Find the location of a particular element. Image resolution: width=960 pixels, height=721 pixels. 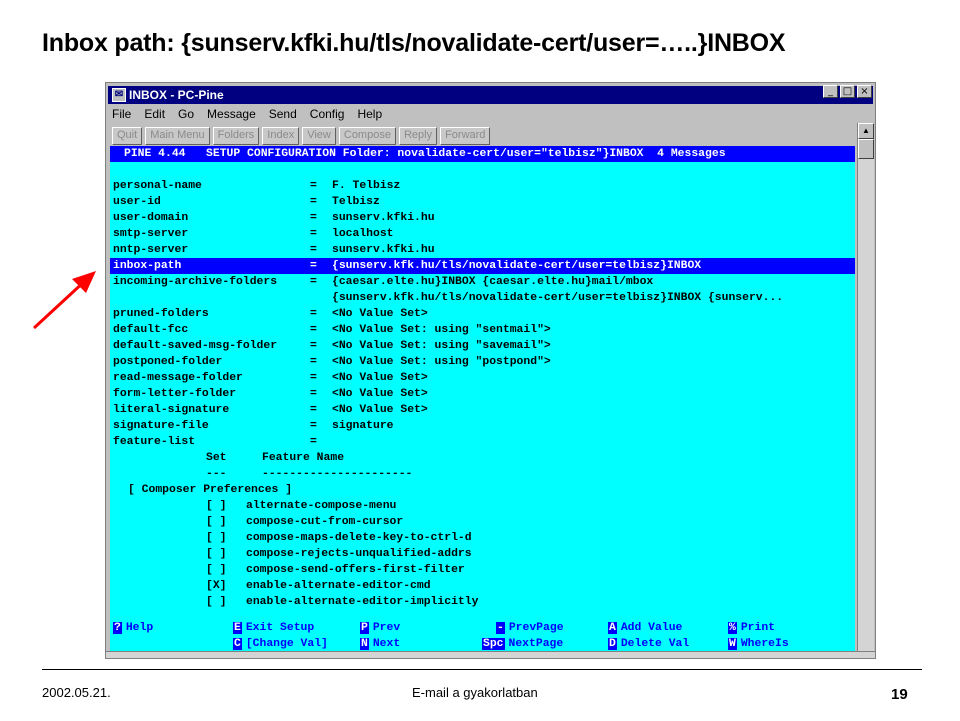

pine-app-icon: ✉ is located at coordinates (119, 95).